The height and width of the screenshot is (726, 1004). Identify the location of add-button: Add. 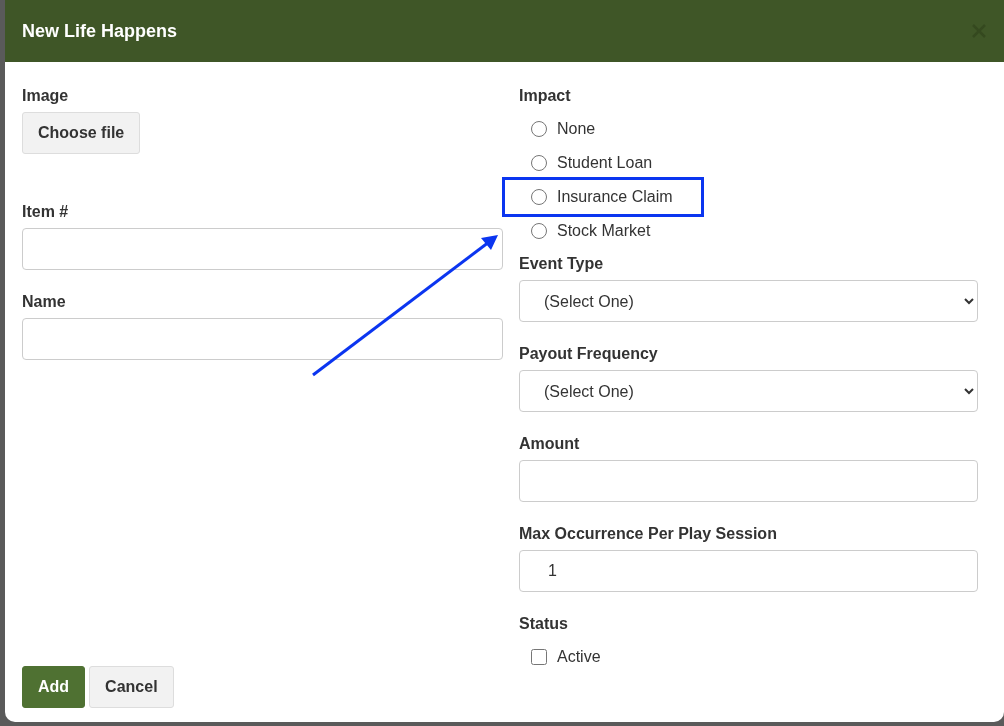
(54, 687).